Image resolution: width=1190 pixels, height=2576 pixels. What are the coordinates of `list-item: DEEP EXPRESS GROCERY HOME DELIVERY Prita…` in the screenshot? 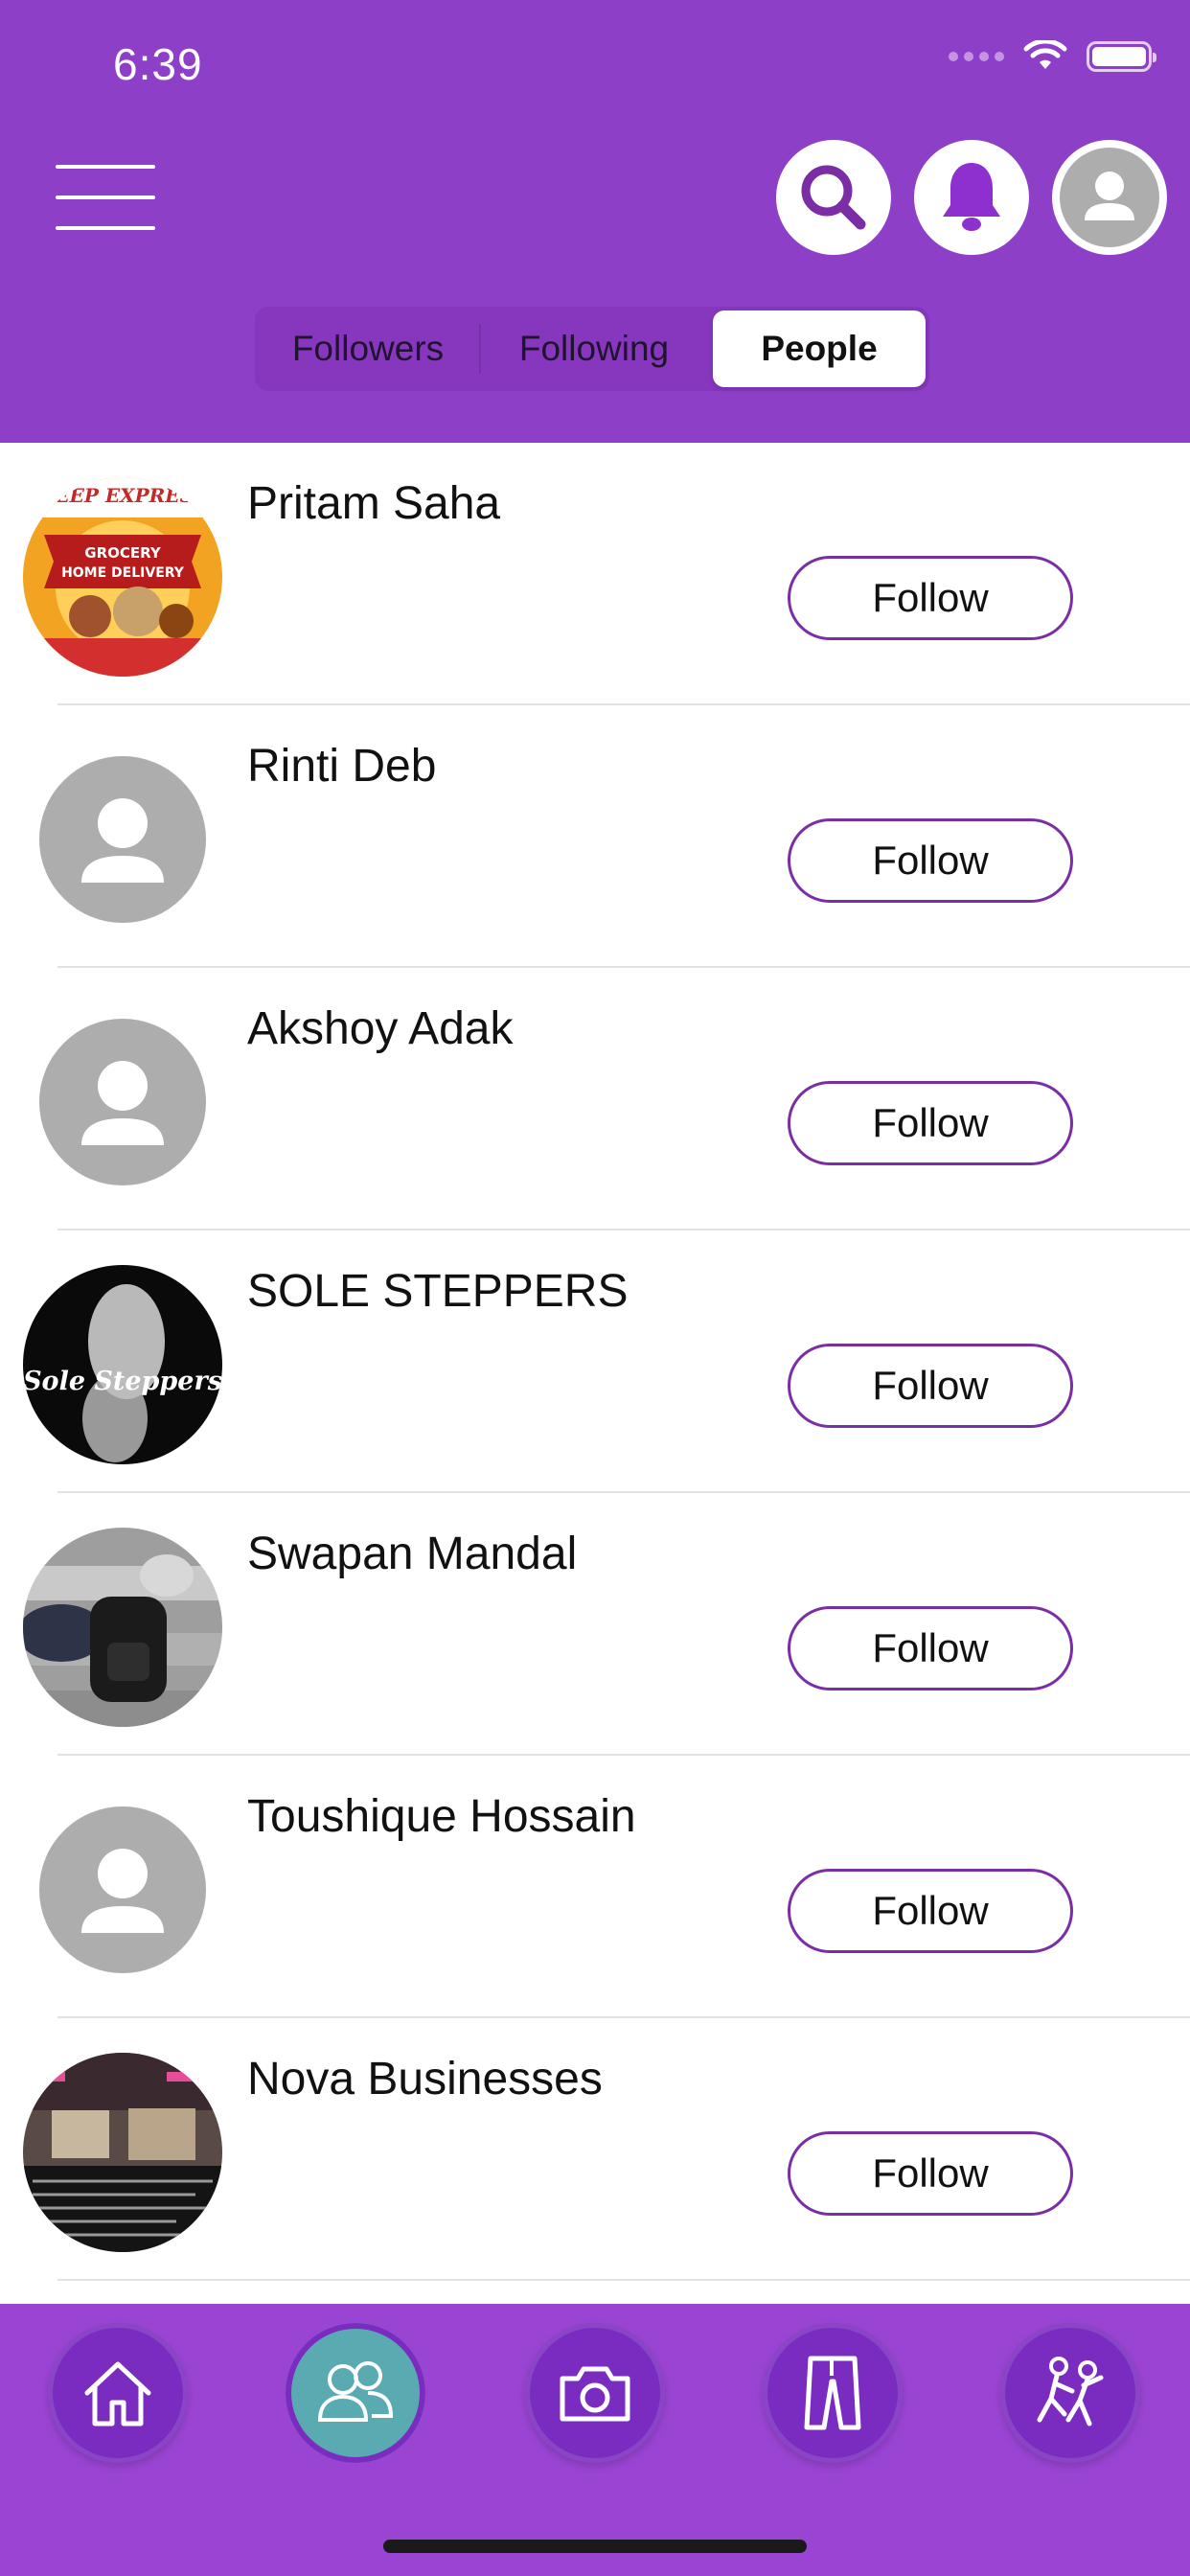 It's located at (595, 574).